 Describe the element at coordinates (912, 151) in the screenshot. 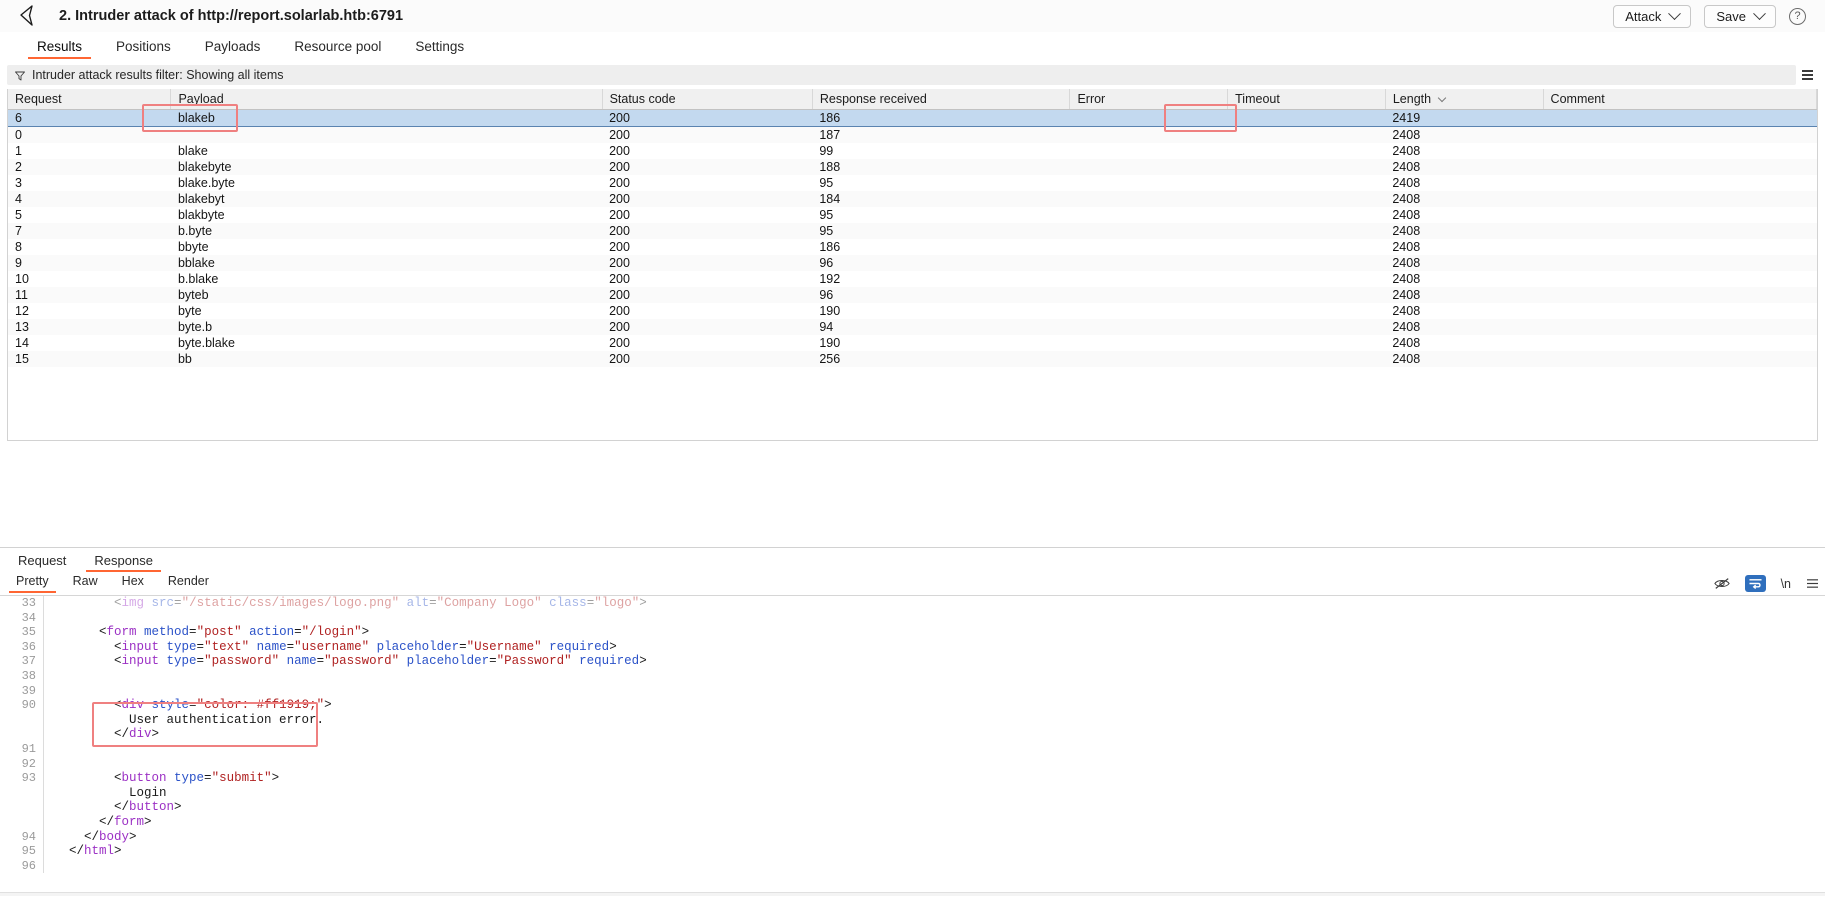

I see `table-row: 1 blake 200 99 2408` at that location.